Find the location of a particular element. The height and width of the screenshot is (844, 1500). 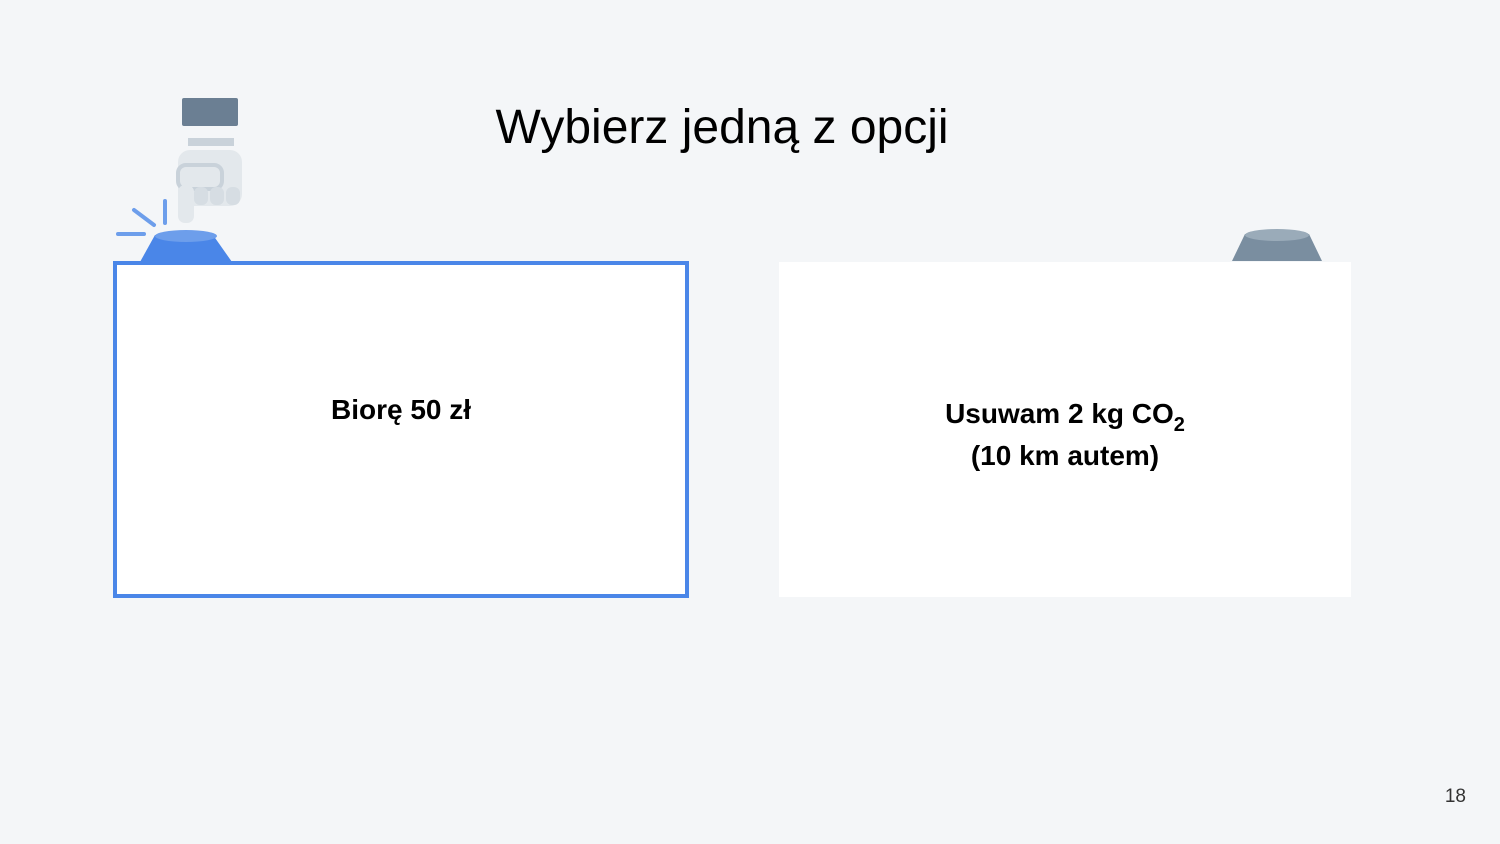

unpressed-button-icon is located at coordinates (1277, 245).